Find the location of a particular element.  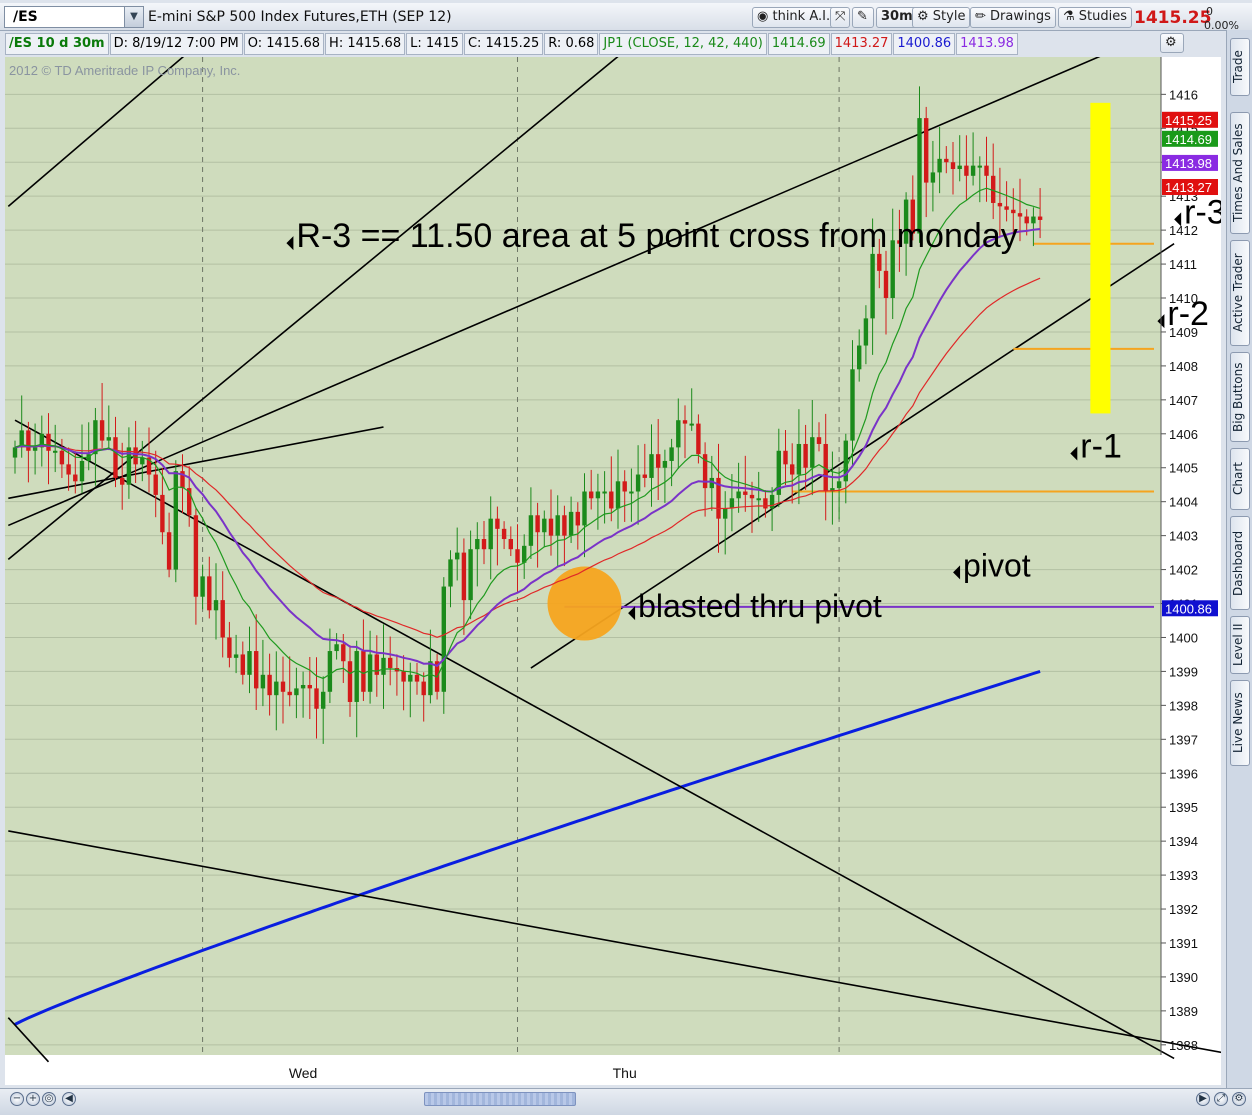

zoom-in-icon: + is located at coordinates (33, 1099).